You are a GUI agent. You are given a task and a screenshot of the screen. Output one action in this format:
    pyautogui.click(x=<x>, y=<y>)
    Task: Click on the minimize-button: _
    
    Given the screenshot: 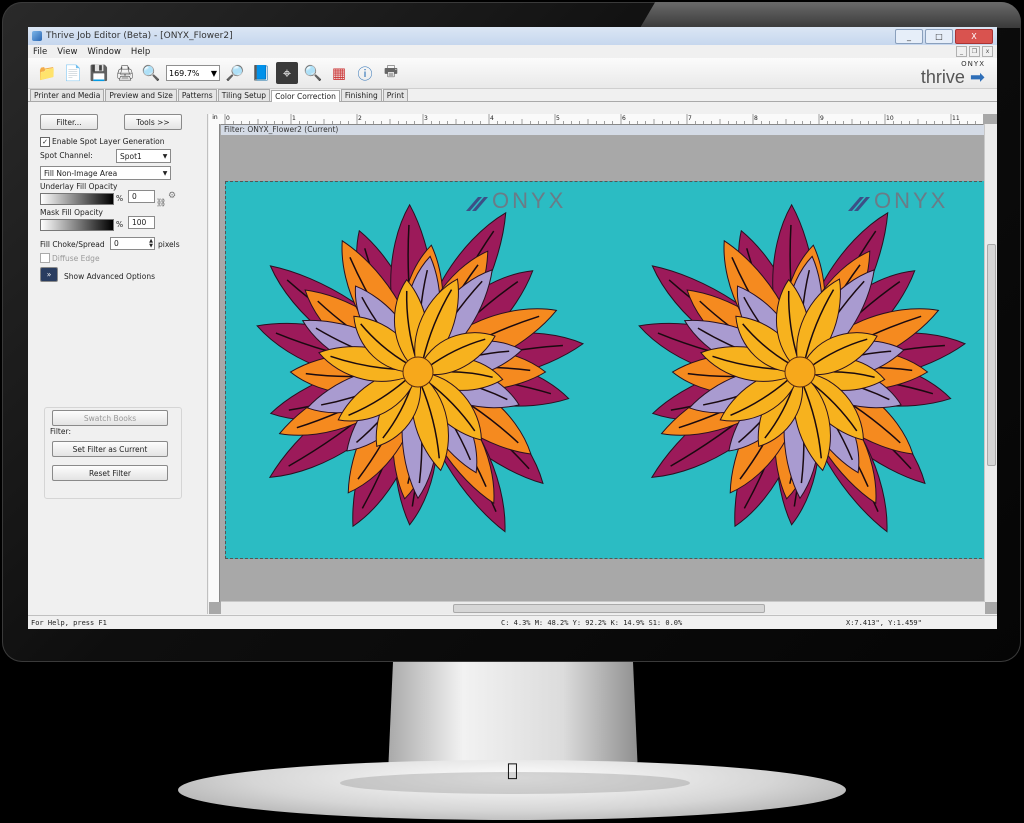 What is the action you would take?
    pyautogui.click(x=909, y=36)
    